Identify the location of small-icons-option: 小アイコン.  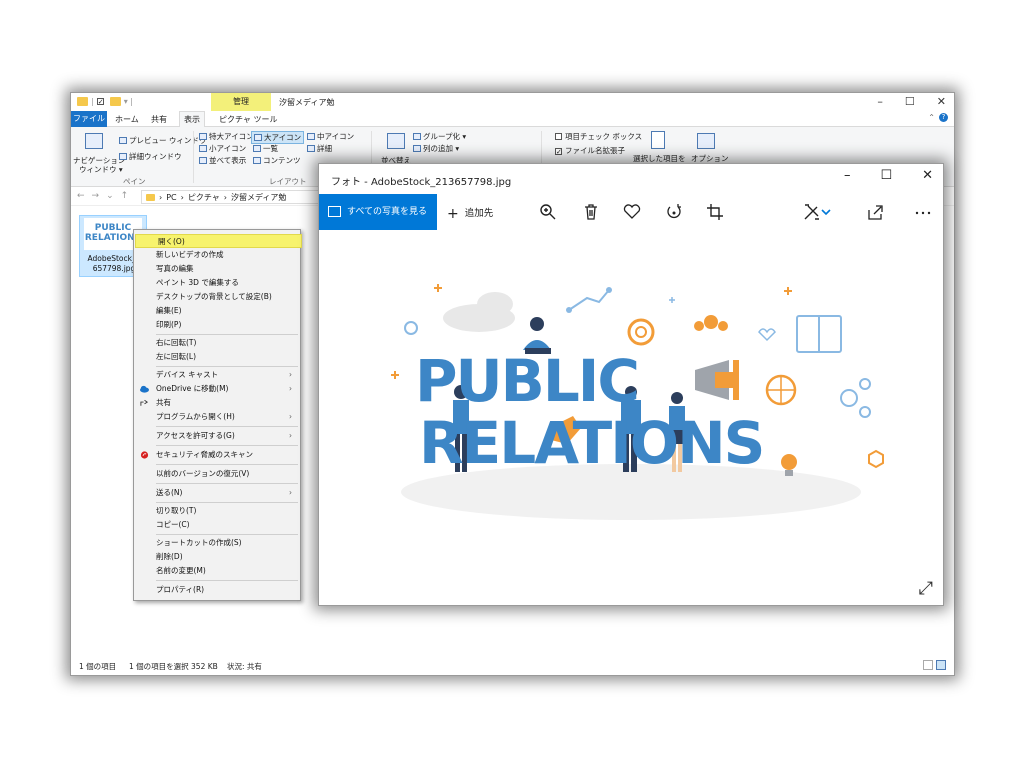
(222, 148).